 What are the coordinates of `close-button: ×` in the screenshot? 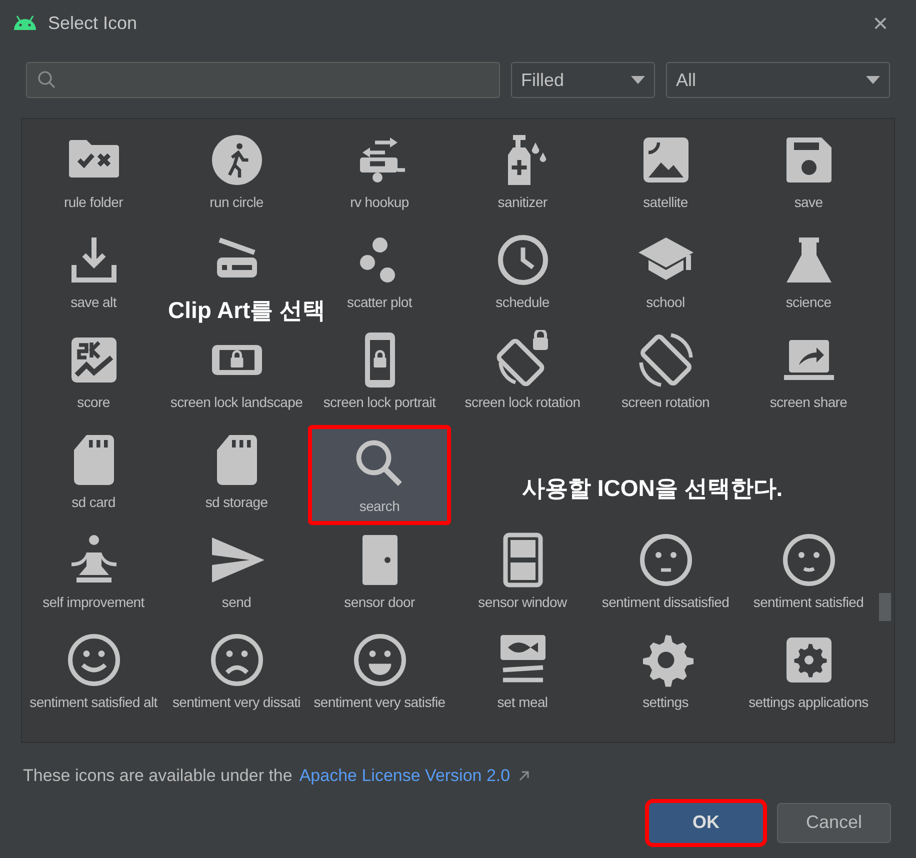 It's located at (880, 23).